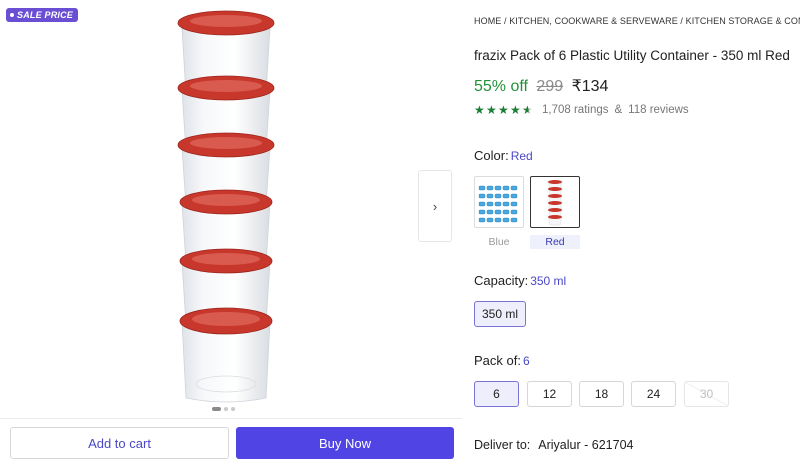 The height and width of the screenshot is (463, 800). I want to click on ratings-count: 1,708 ratings, so click(575, 110).